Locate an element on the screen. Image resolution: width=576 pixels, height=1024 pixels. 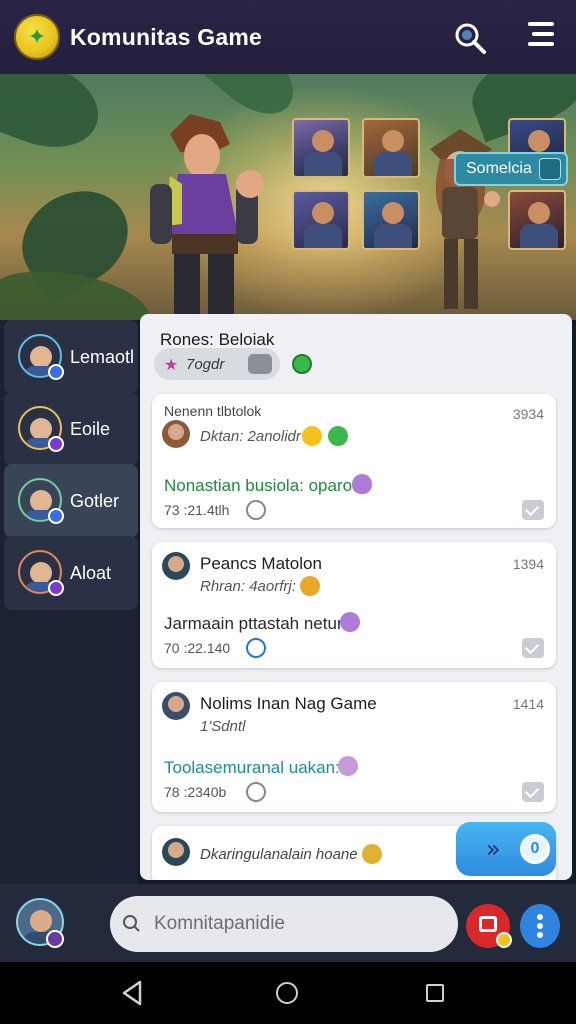
unread-count: 0 is located at coordinates (535, 849).